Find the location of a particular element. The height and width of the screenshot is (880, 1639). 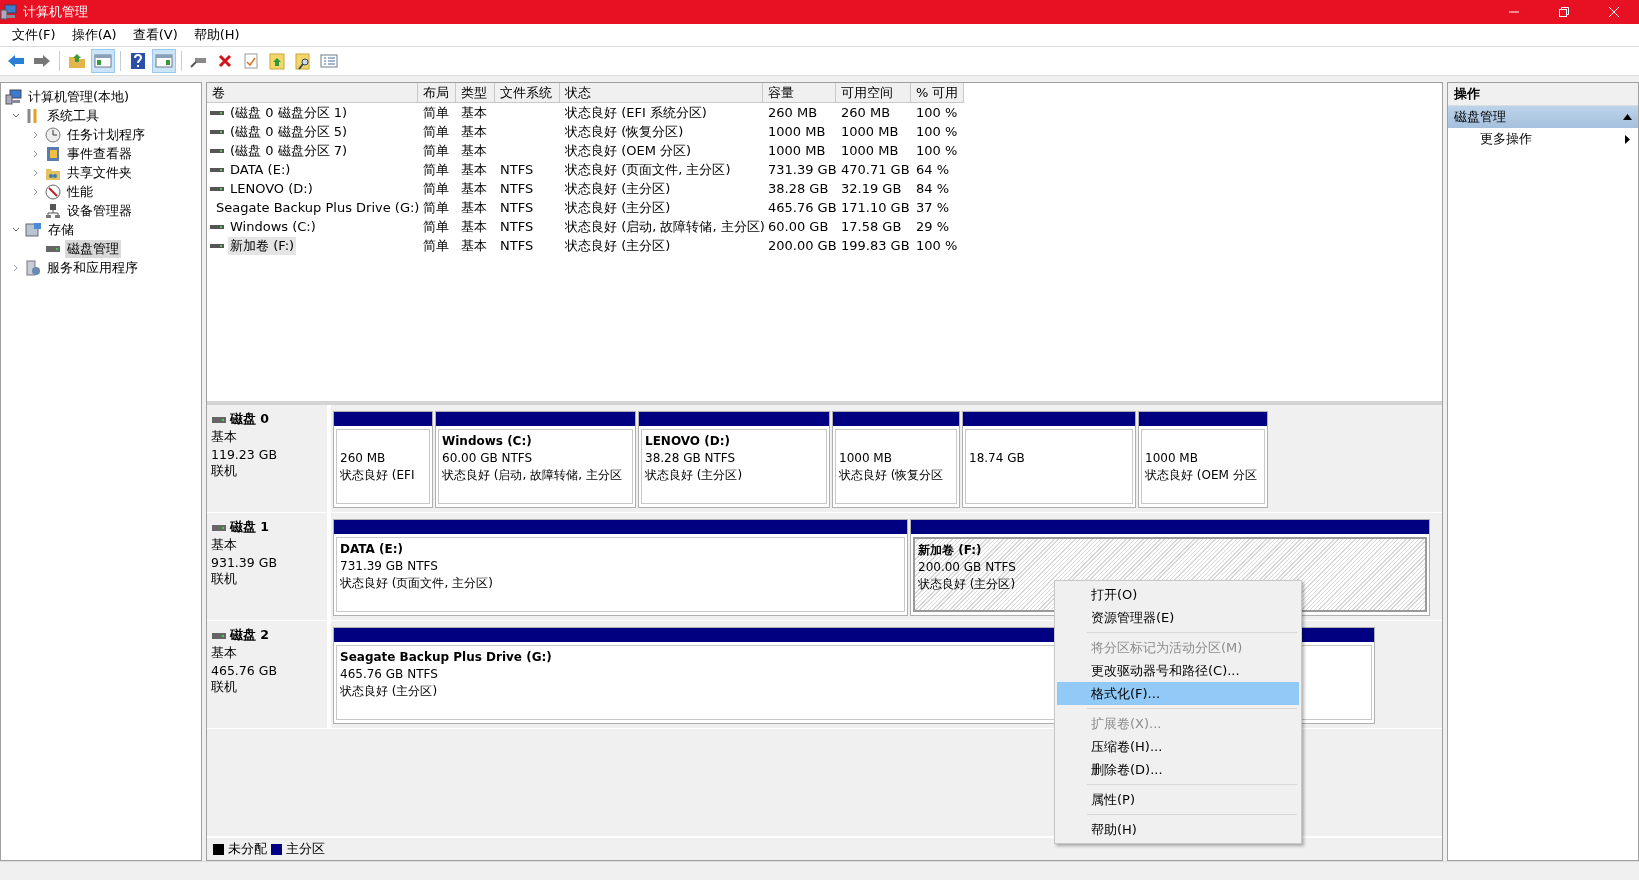

column-header: 文件系统 is located at coordinates (527, 93).